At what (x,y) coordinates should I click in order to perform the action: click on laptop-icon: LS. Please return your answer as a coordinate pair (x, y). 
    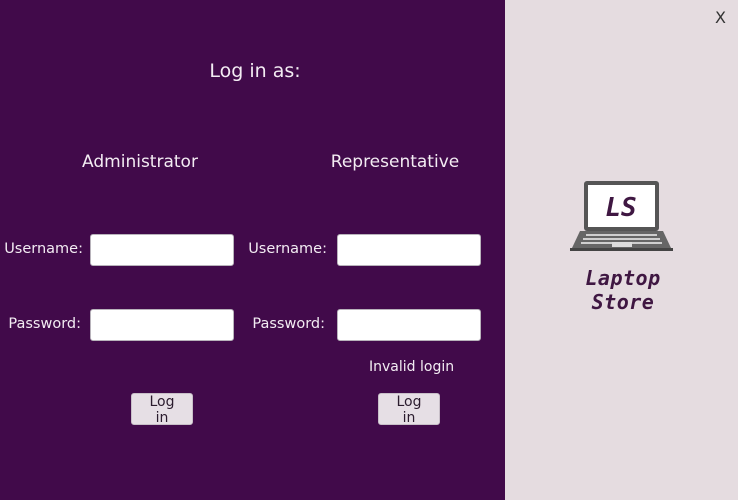
    Looking at the image, I should click on (621, 216).